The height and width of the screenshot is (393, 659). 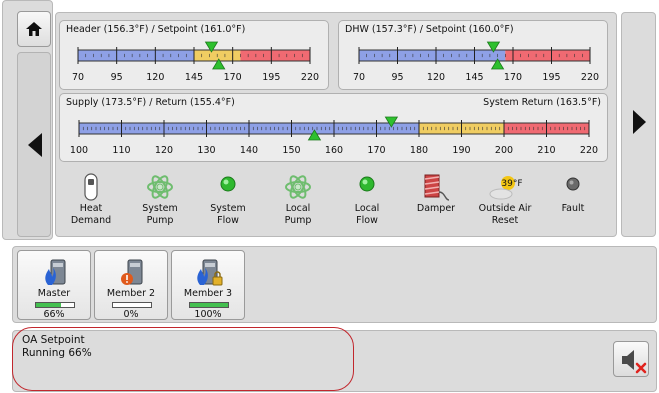 What do you see at coordinates (546, 150) in the screenshot?
I see `tick-label: 210` at bounding box center [546, 150].